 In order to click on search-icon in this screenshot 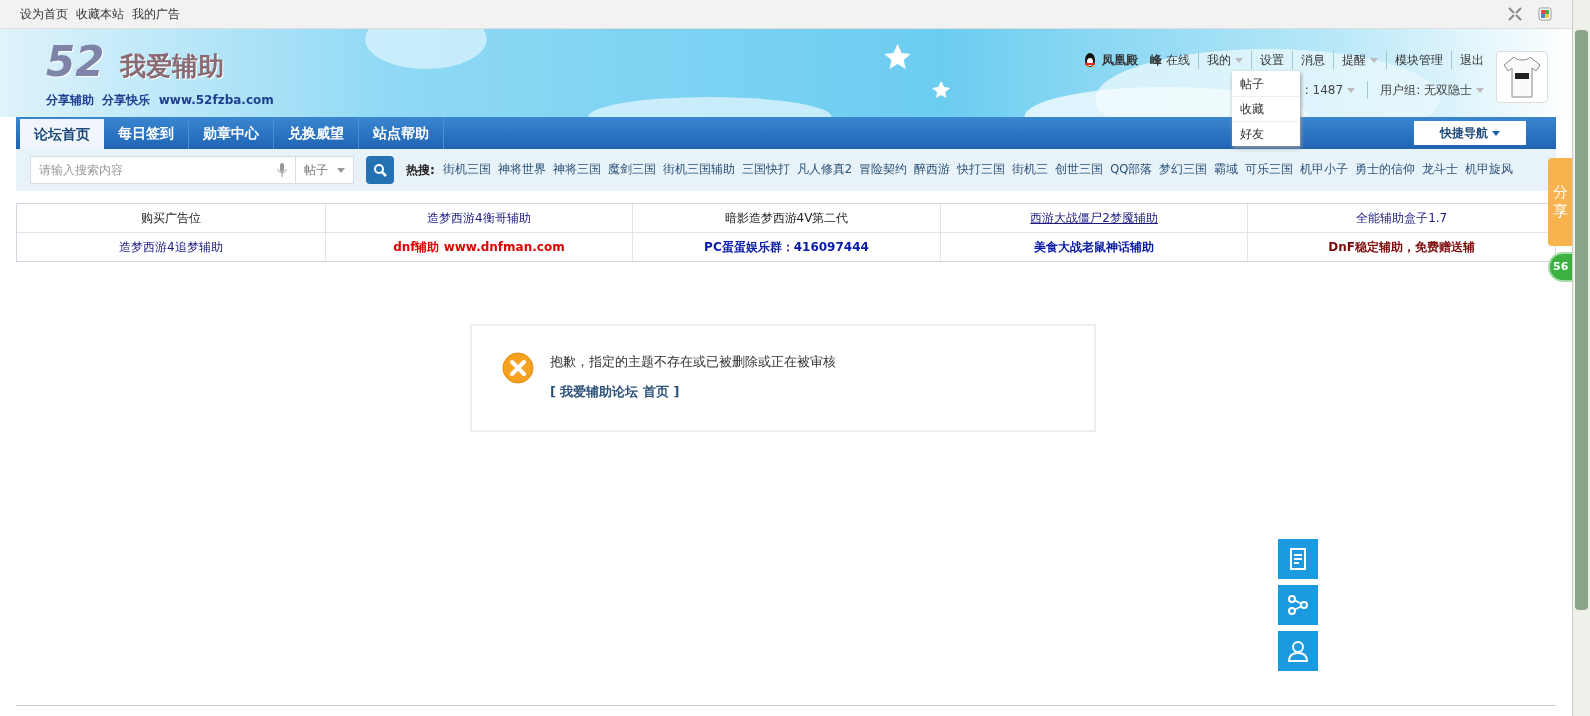, I will do `click(380, 170)`.